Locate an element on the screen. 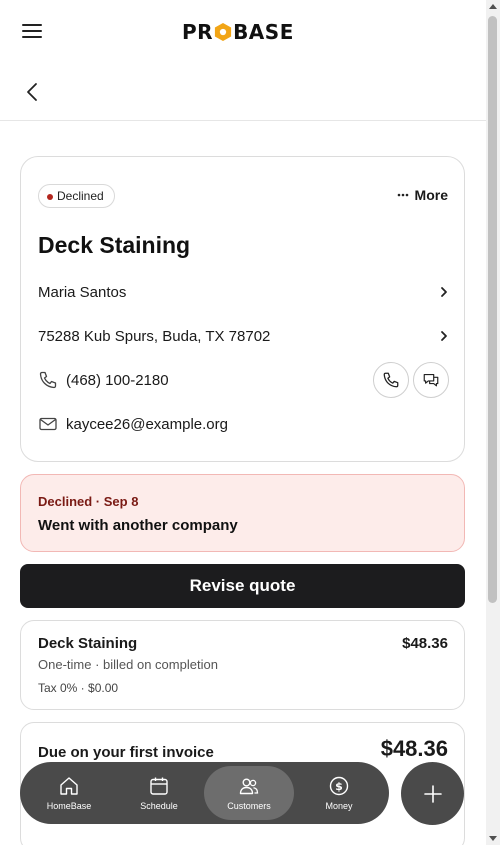 This screenshot has width=500, height=845. line-item-billing: One-time · billed on completion is located at coordinates (128, 664).